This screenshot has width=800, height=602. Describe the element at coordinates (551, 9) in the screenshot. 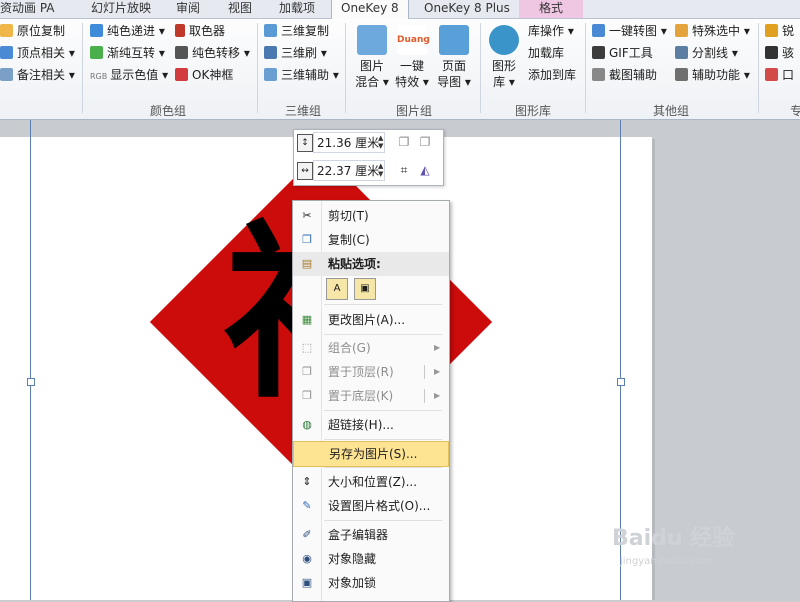

I see `tab-format: 格式` at that location.